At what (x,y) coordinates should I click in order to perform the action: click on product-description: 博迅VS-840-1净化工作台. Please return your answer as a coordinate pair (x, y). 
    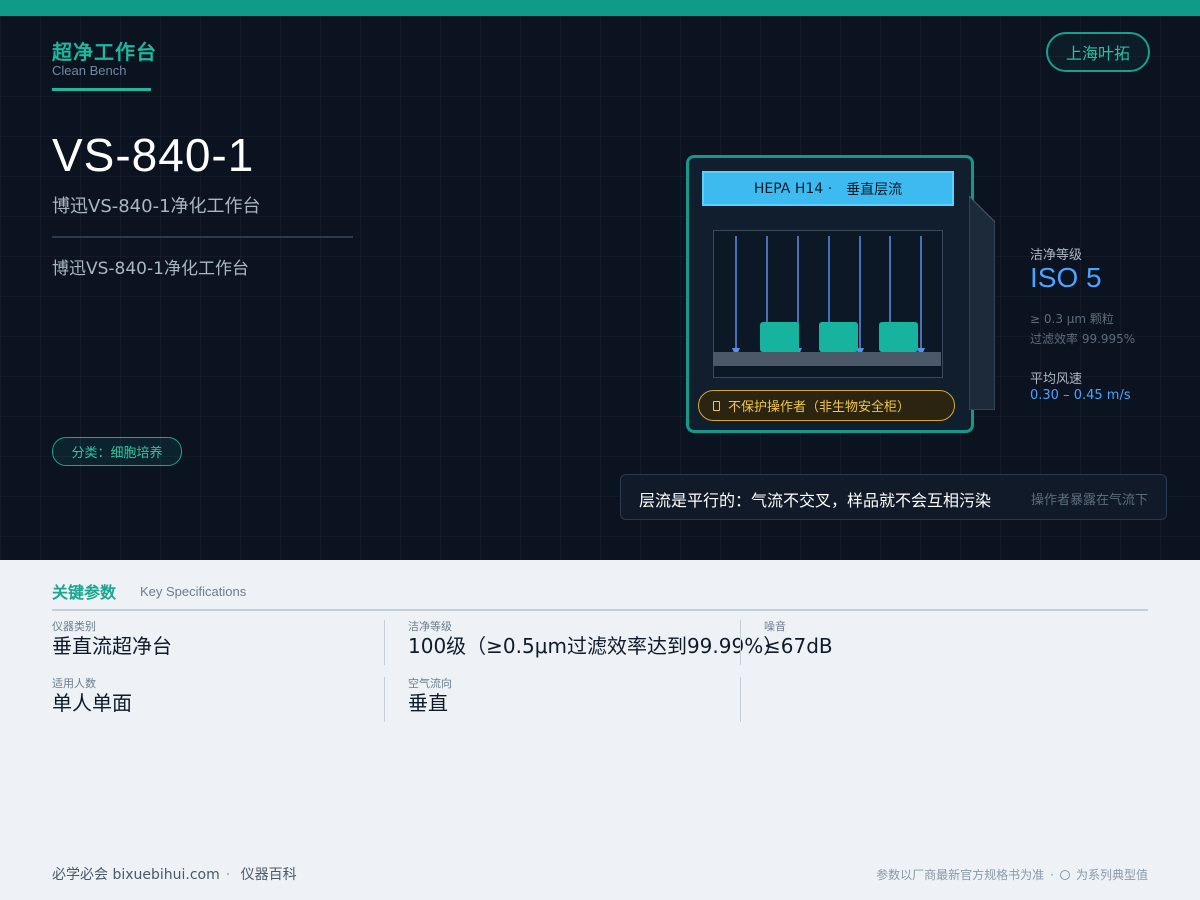
    Looking at the image, I should click on (150, 269).